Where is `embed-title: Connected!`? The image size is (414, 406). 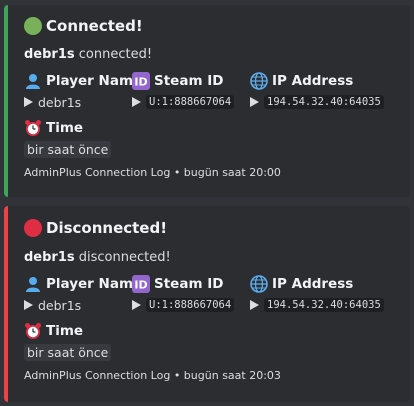 embed-title: Connected! is located at coordinates (83, 26).